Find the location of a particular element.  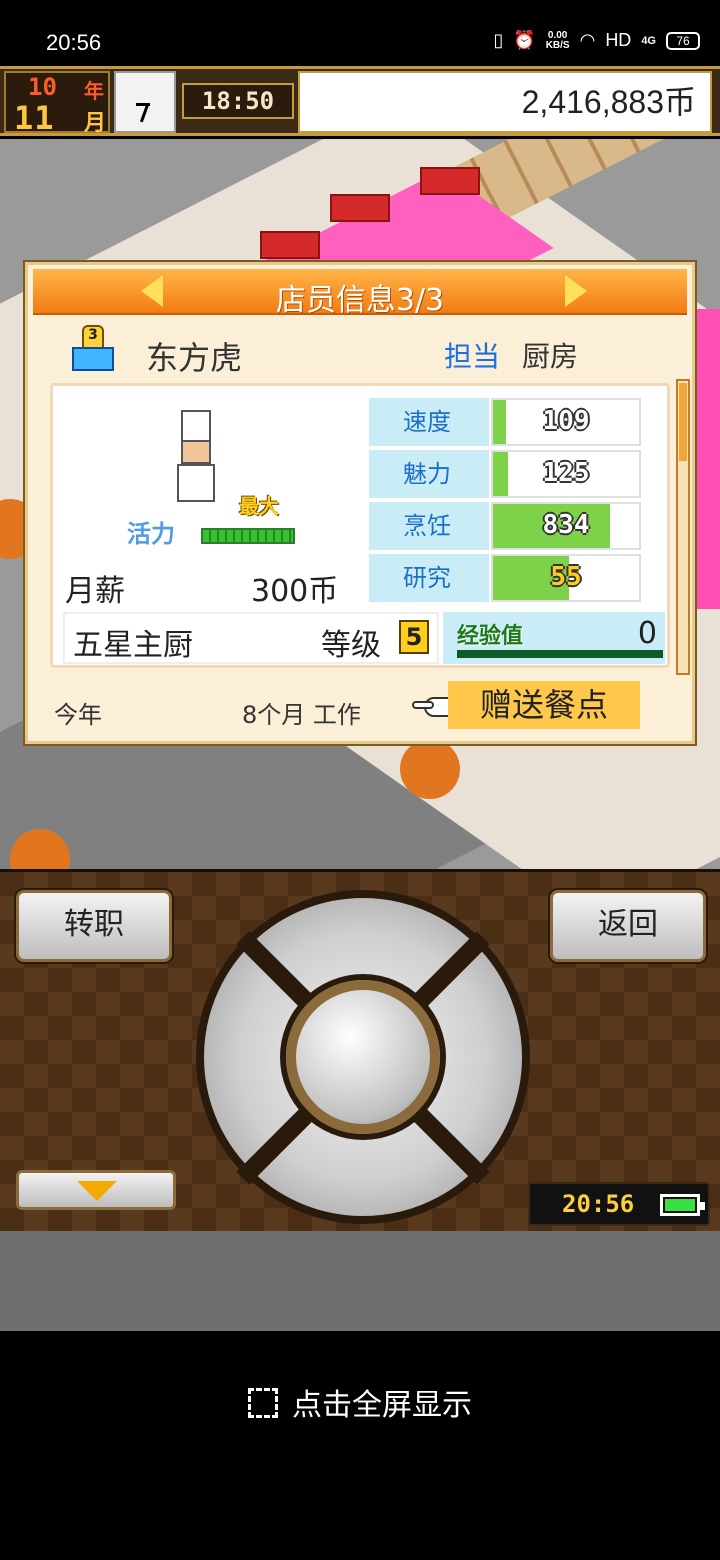

down-arrow-icon is located at coordinates (97, 1191).